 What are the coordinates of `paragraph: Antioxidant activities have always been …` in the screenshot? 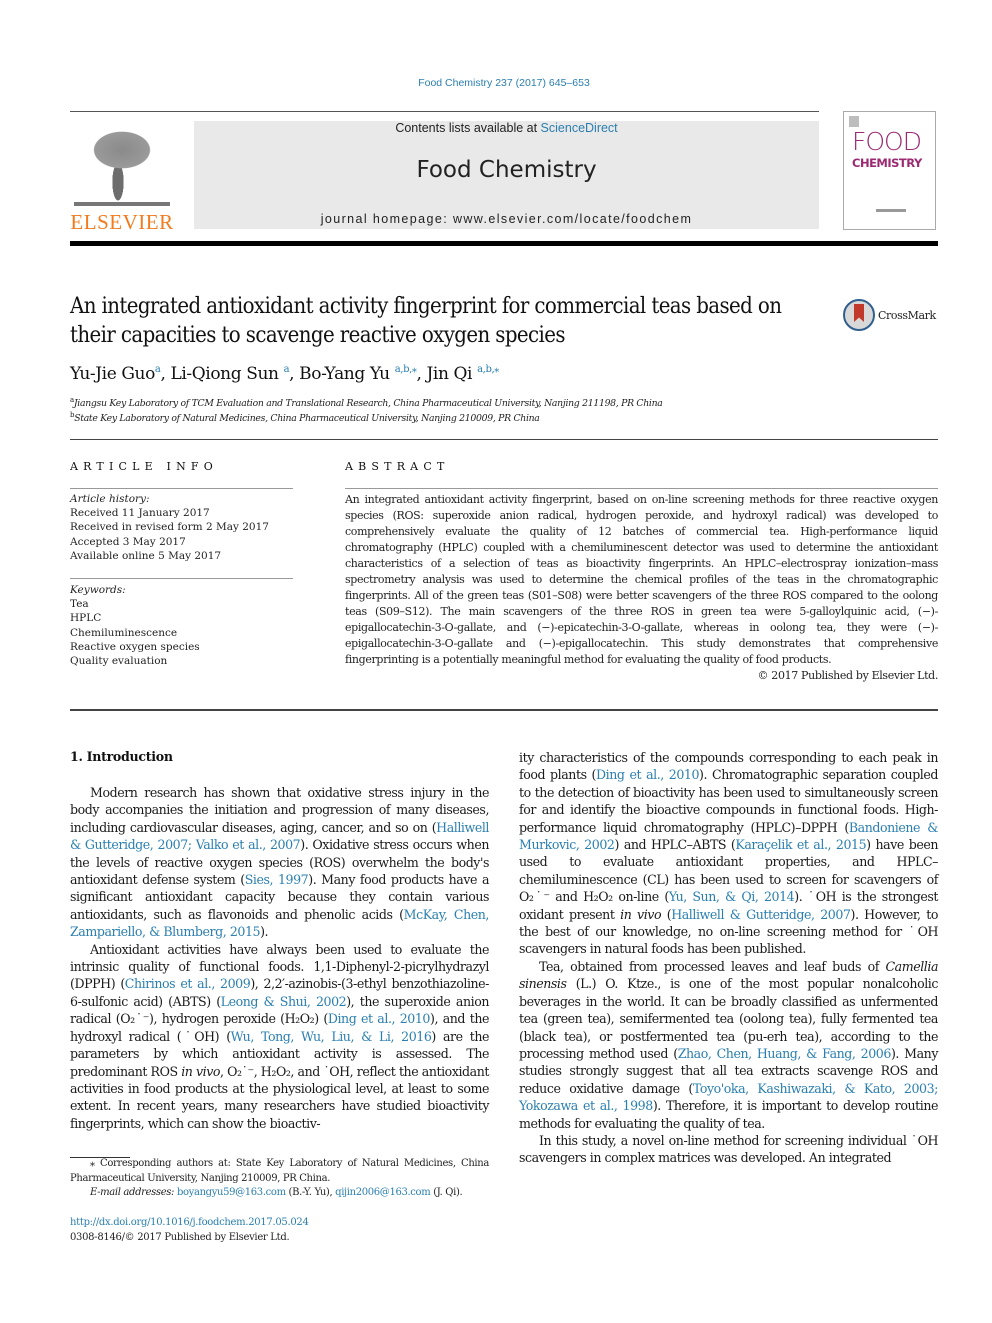 It's located at (279, 1036).